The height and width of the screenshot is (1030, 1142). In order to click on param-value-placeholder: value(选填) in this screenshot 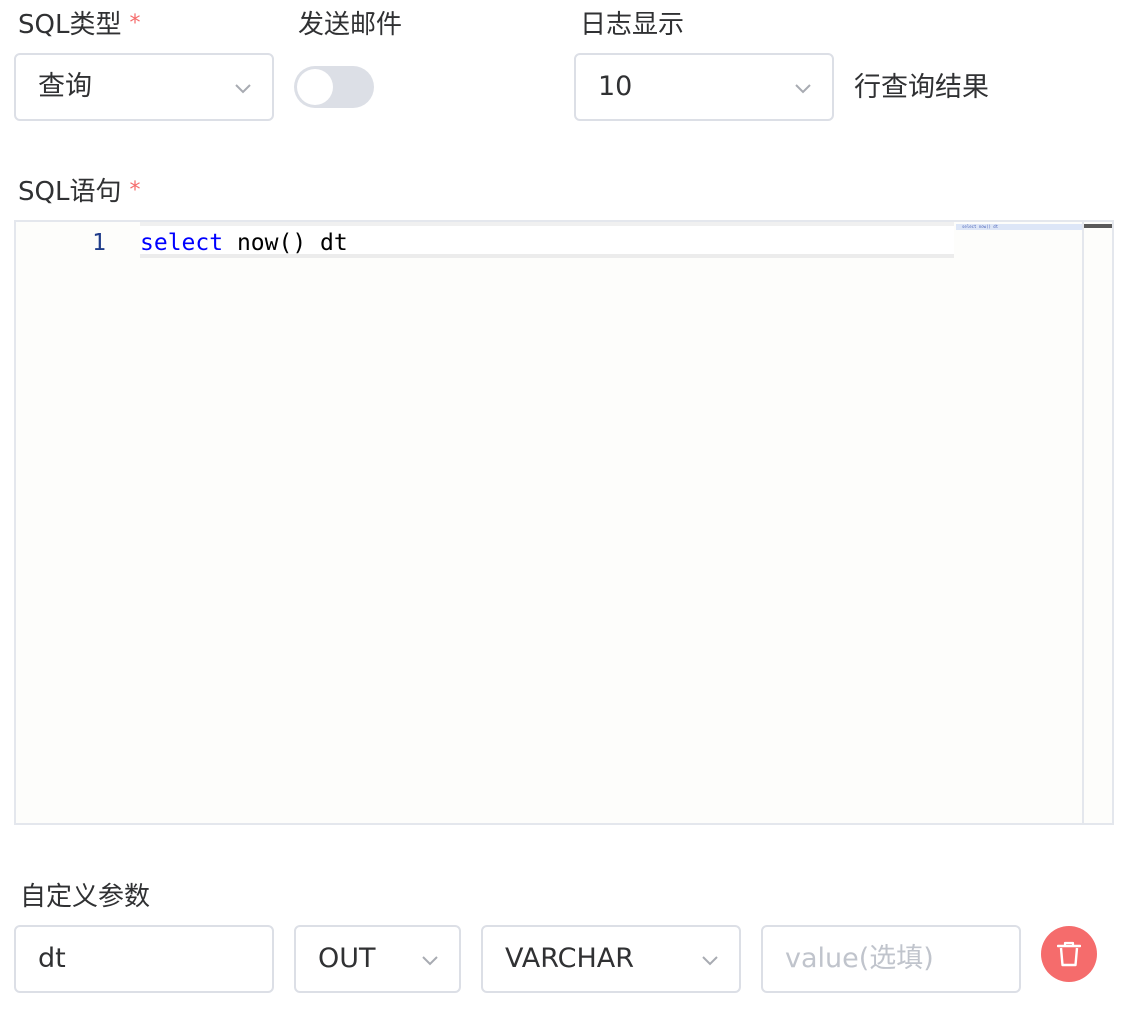, I will do `click(859, 958)`.